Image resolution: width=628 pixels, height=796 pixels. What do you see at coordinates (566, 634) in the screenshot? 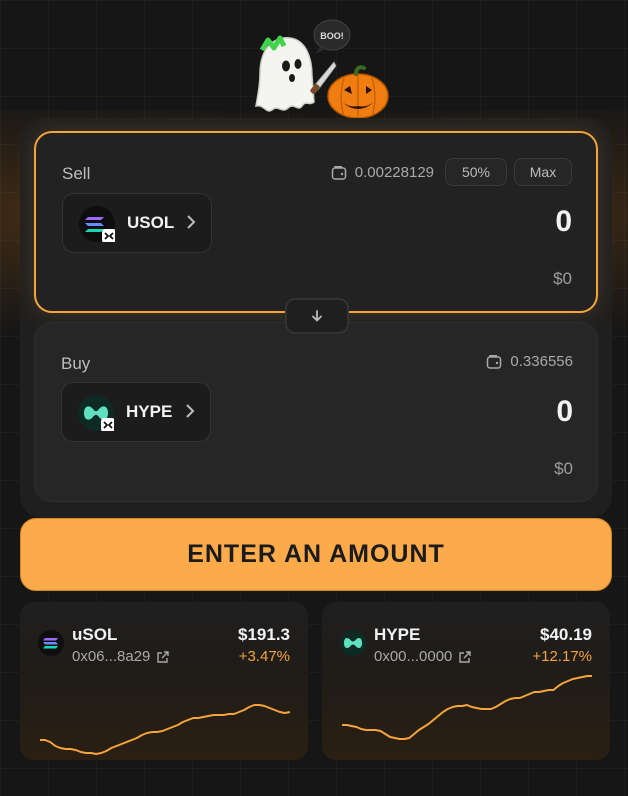
I see `market-price: $40.19` at bounding box center [566, 634].